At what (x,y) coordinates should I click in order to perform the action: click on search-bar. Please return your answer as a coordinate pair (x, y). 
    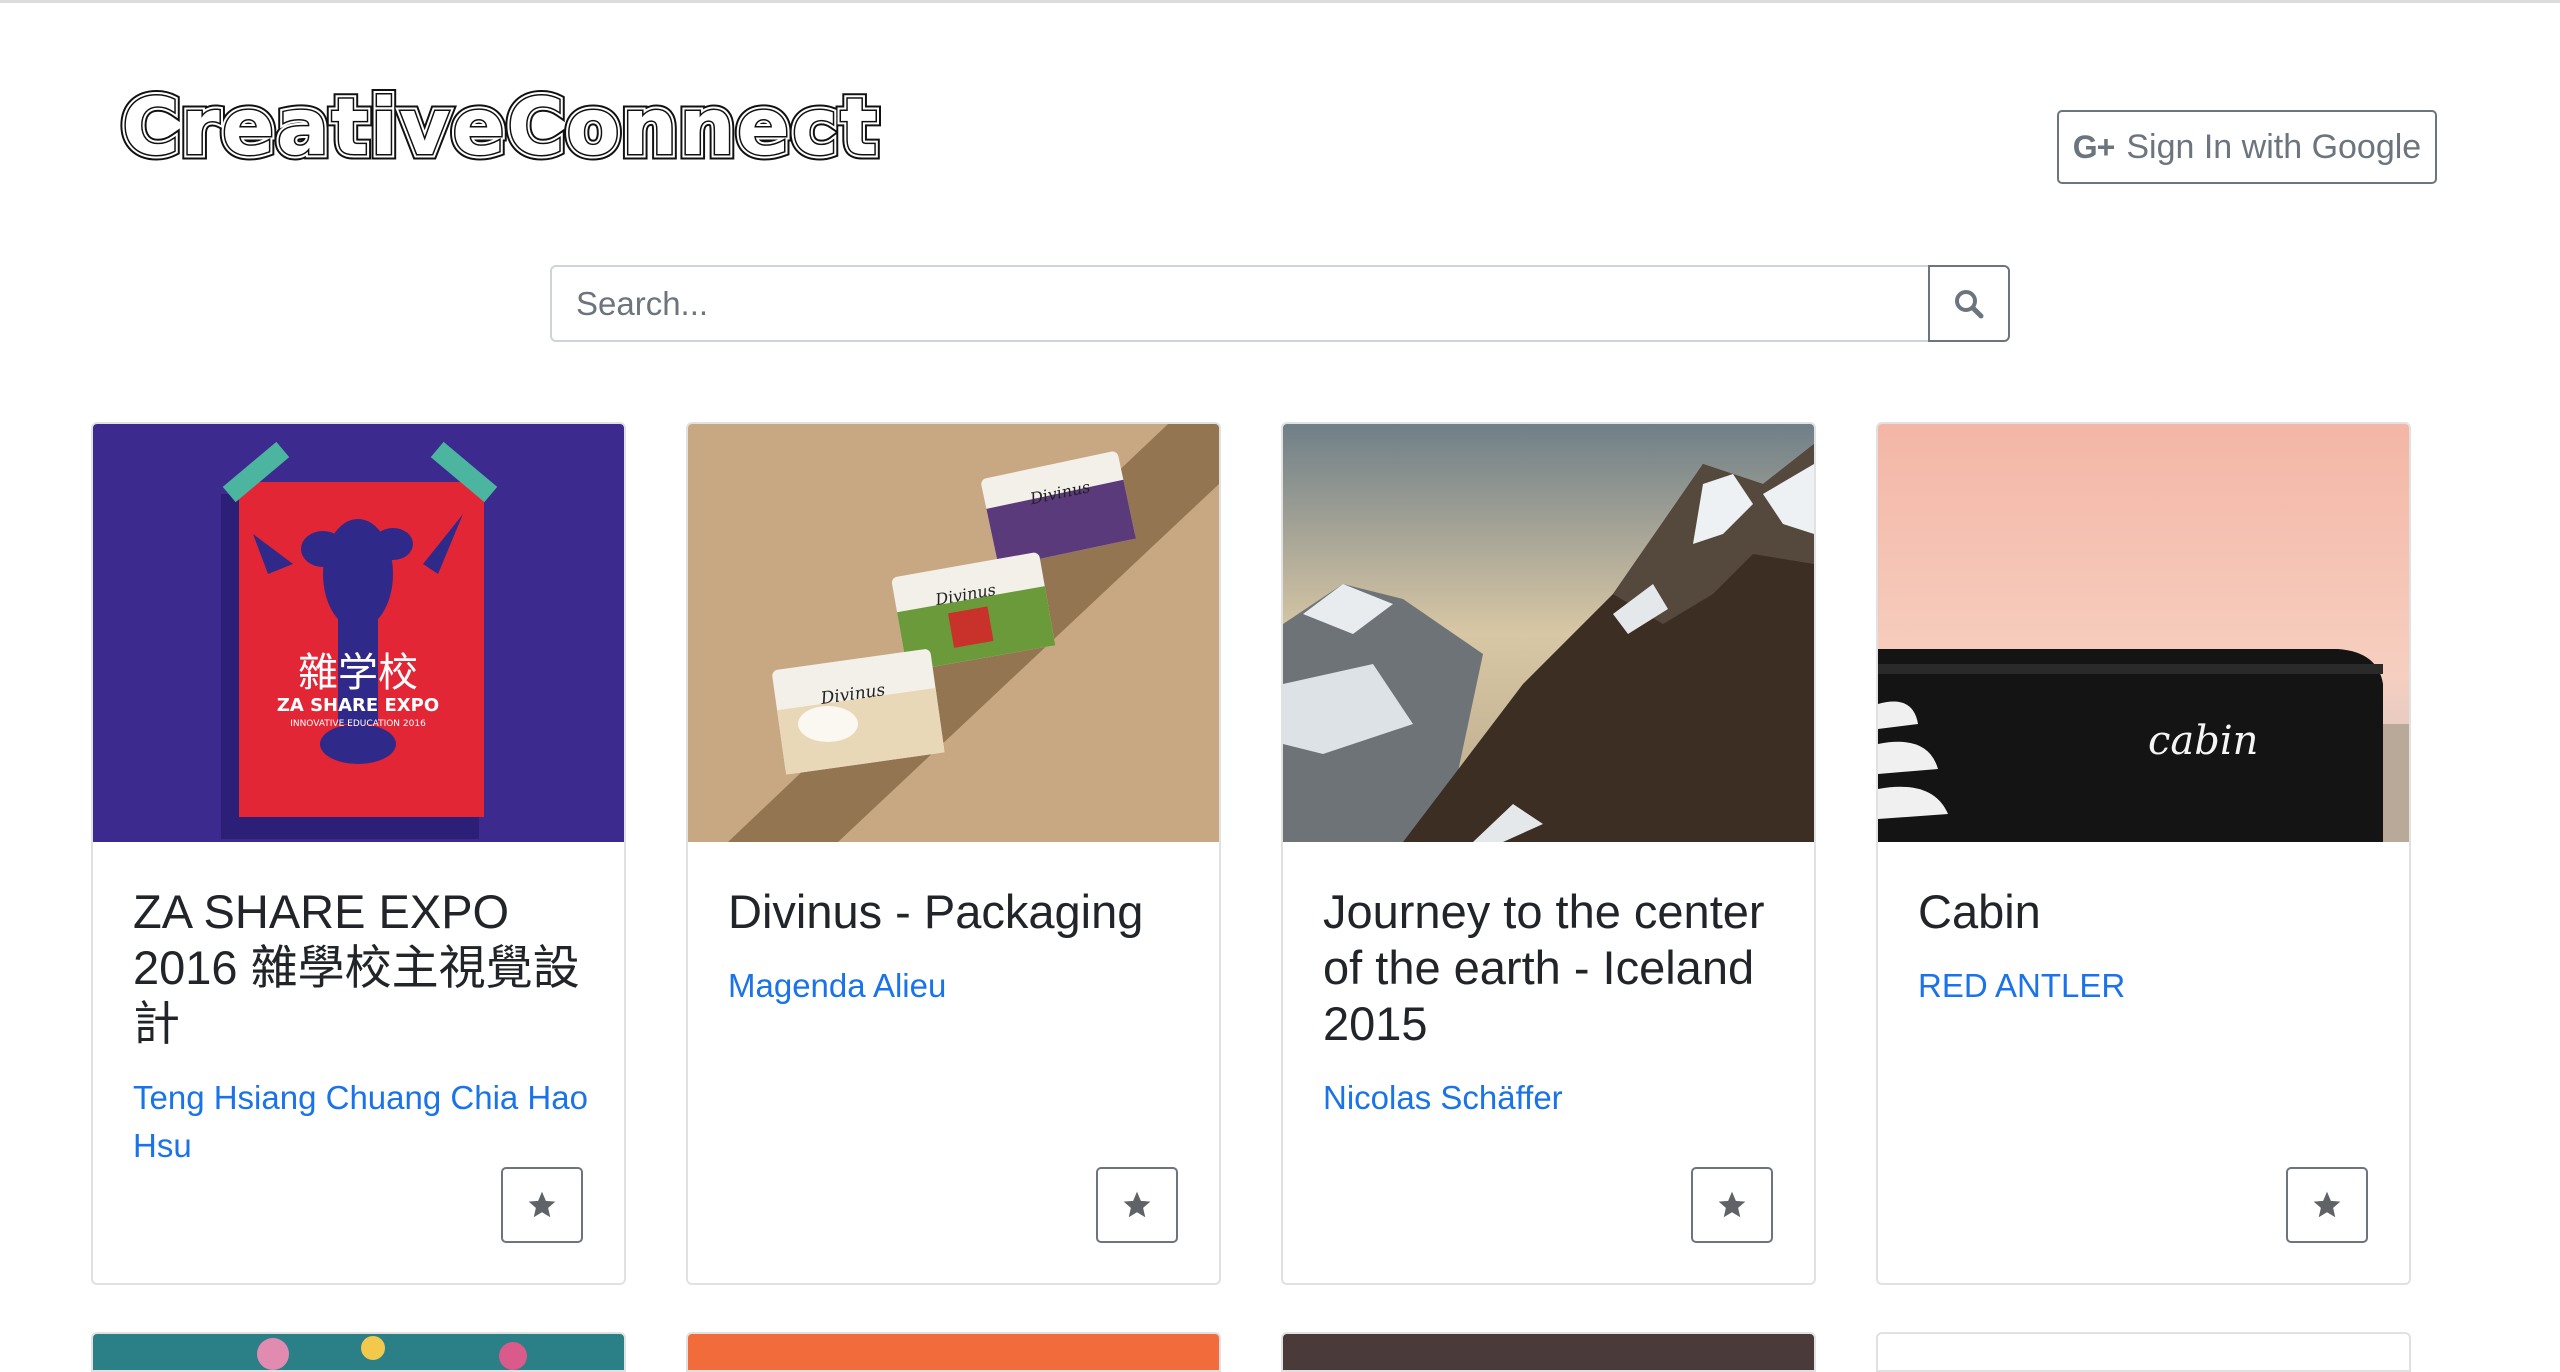
    Looking at the image, I should click on (1280, 303).